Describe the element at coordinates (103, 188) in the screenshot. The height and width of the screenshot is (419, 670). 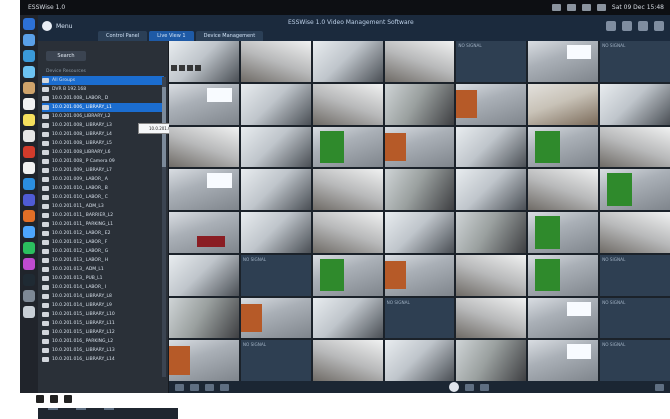
I see `camera-list-item: 10.0.201.010_ LABOR_ B` at that location.